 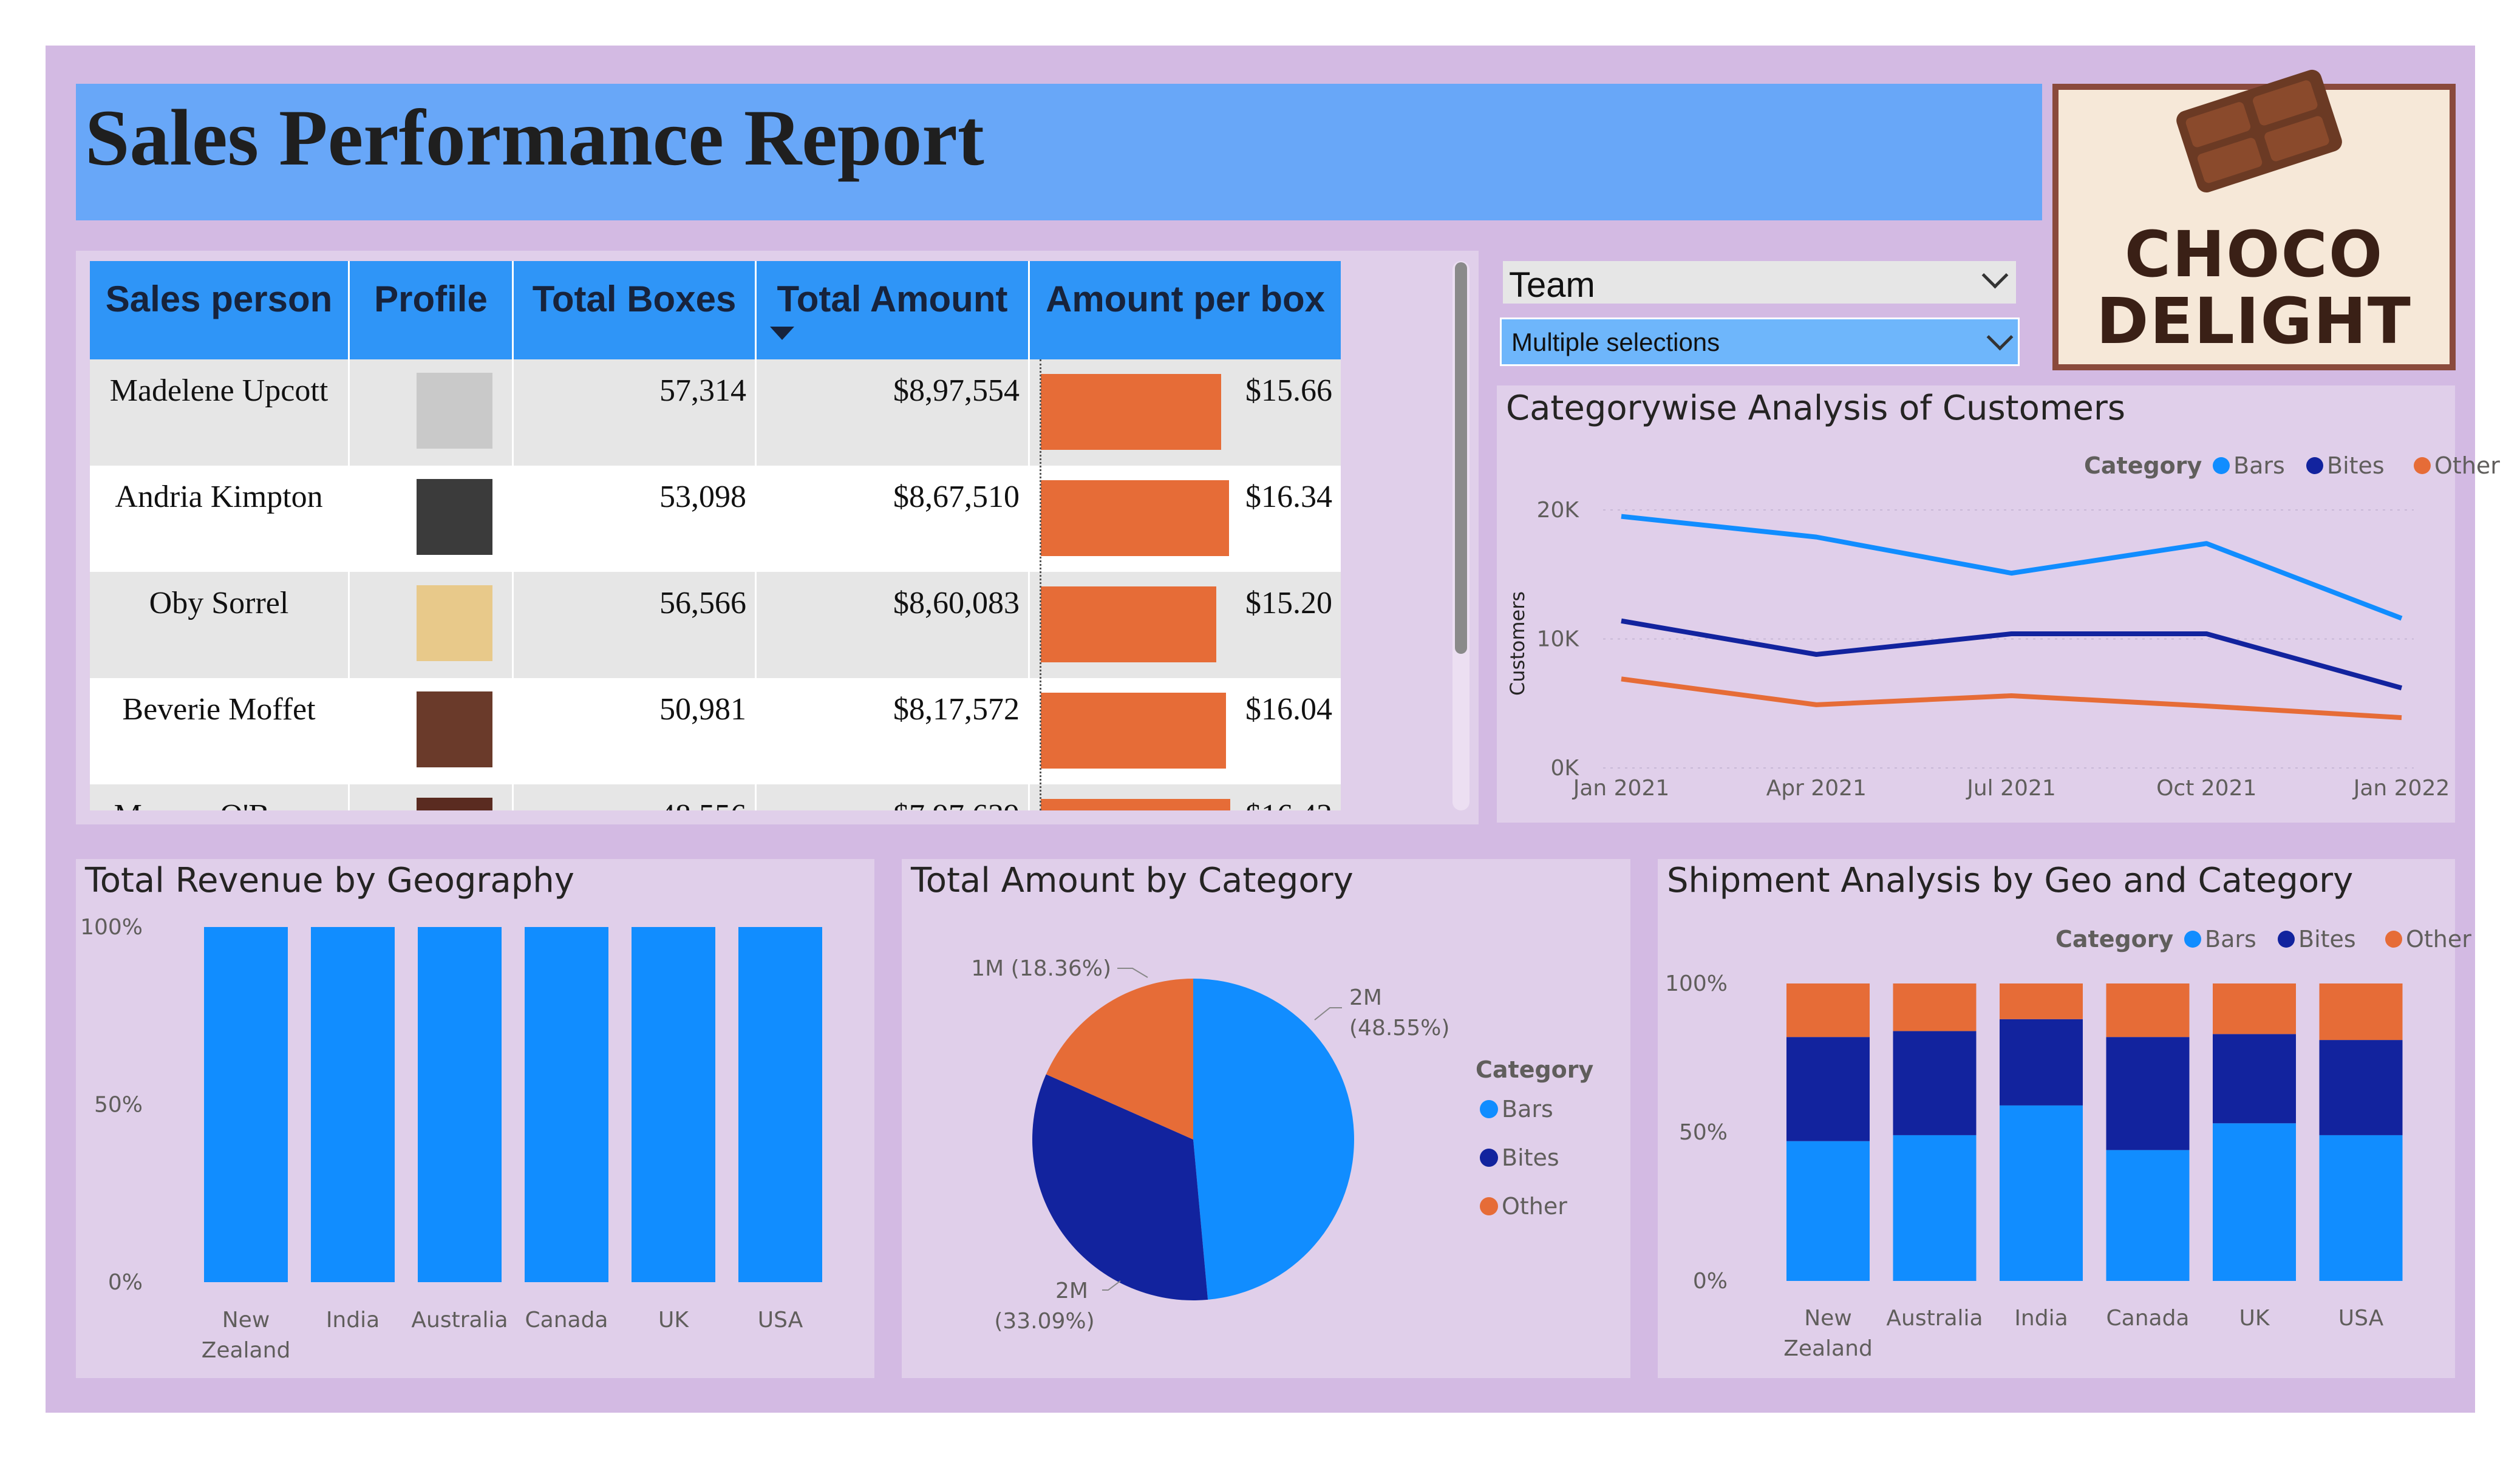 I want to click on legend-title: Category, so click(x=2114, y=939).